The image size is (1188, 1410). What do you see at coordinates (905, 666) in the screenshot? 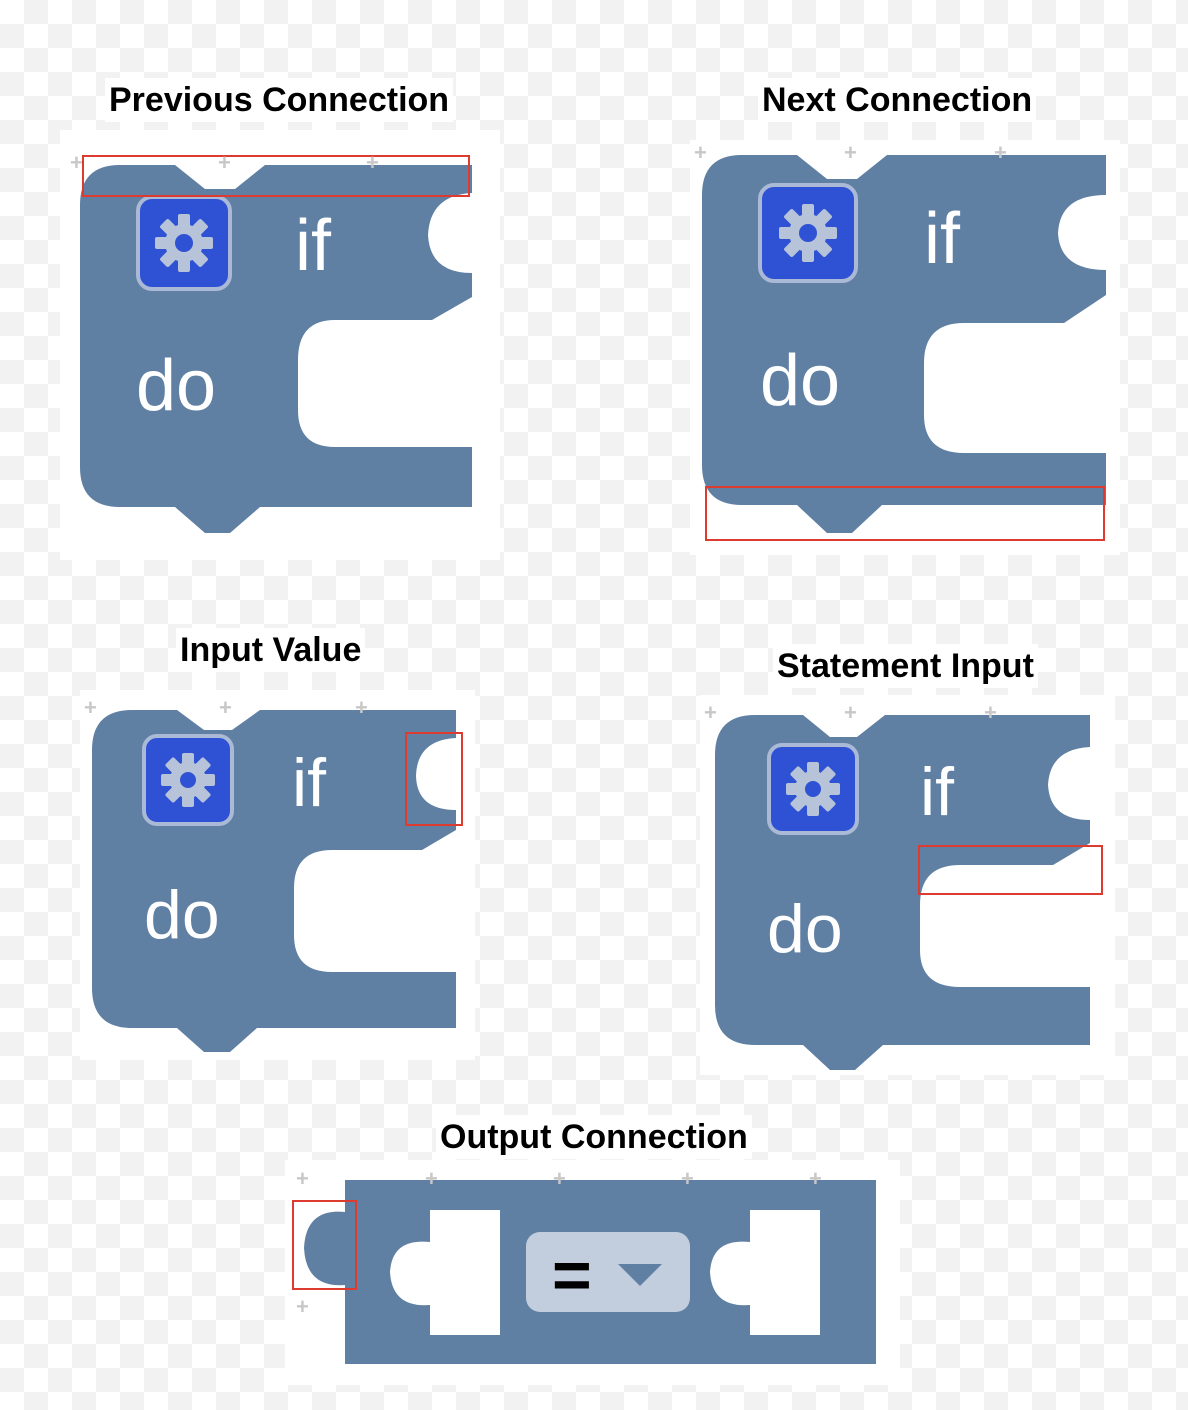
I see `title-statement-input: Statement Input` at bounding box center [905, 666].